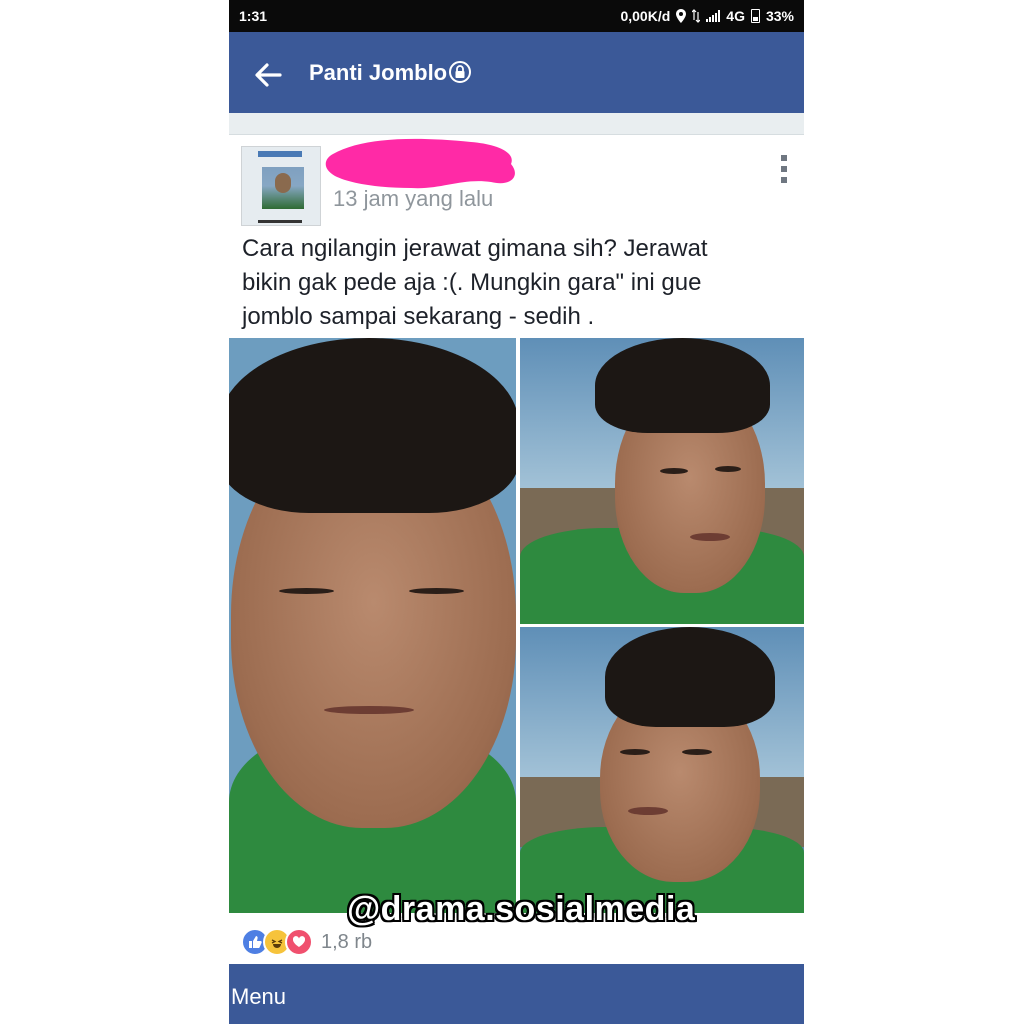  What do you see at coordinates (735, 16) in the screenshot?
I see `network-type: 4G` at bounding box center [735, 16].